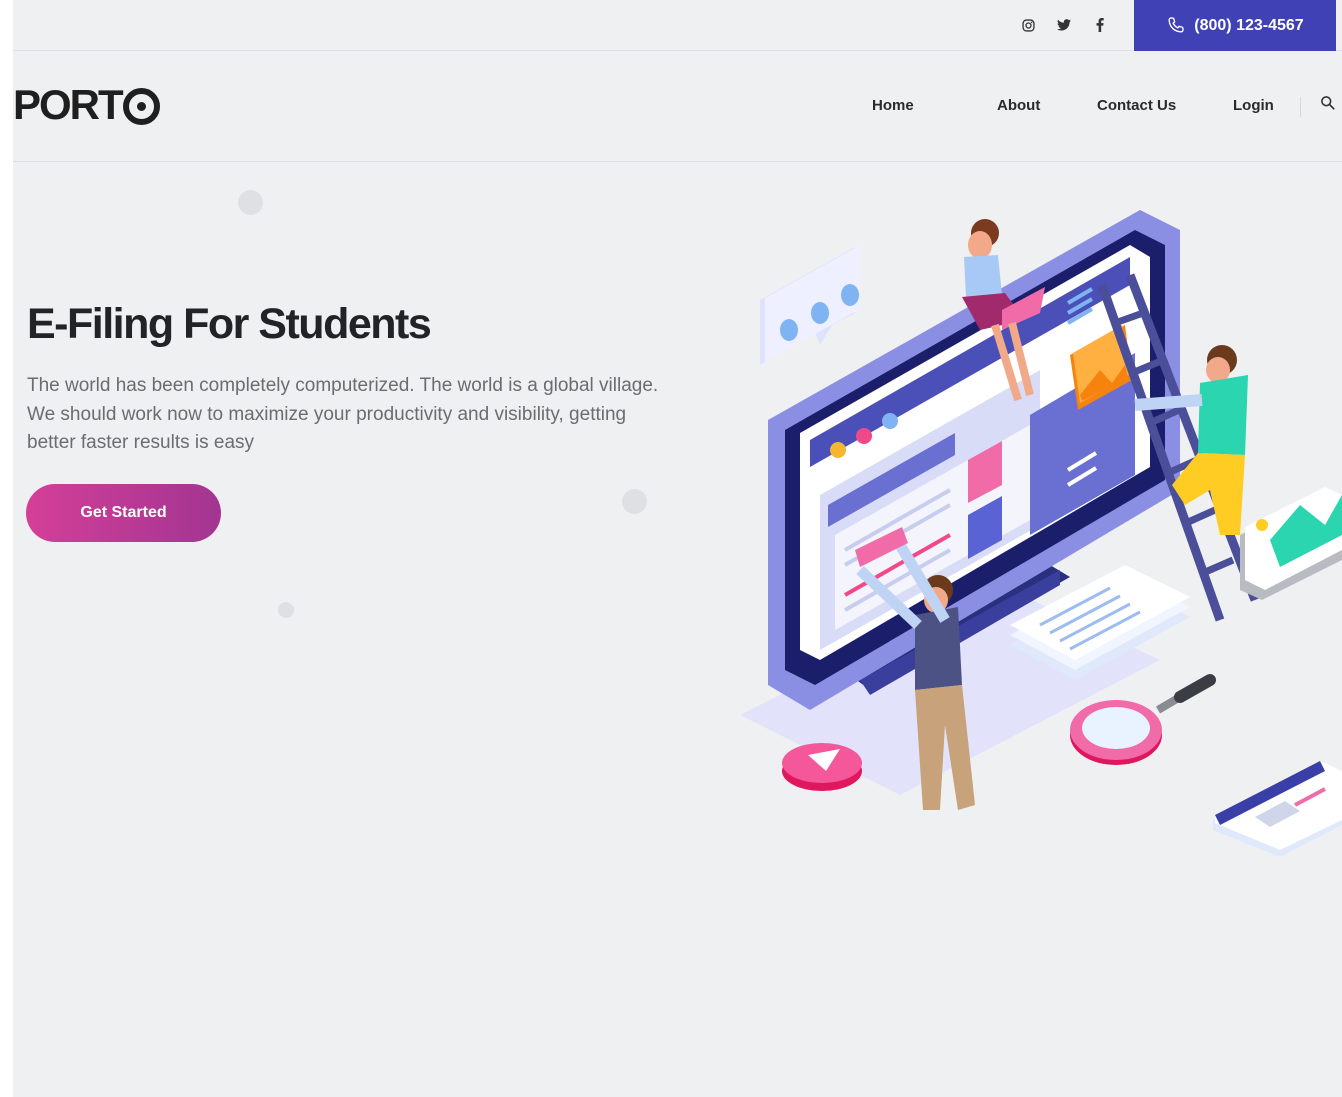  I want to click on search-icon, so click(1327, 105).